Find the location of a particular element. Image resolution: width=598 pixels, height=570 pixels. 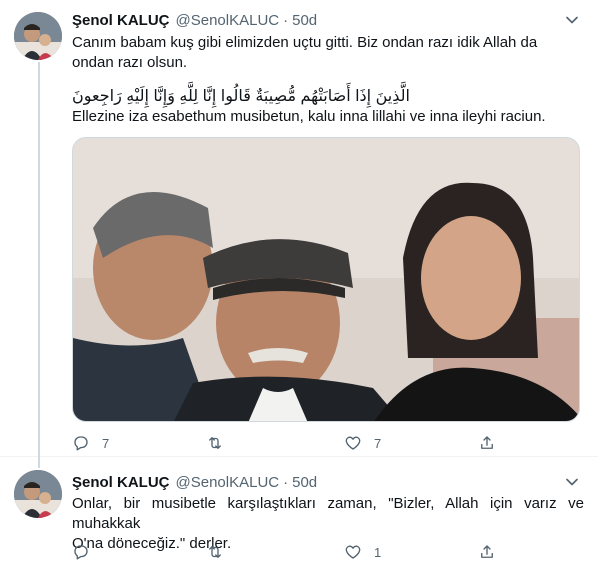

reply-button is located at coordinates (87, 552).